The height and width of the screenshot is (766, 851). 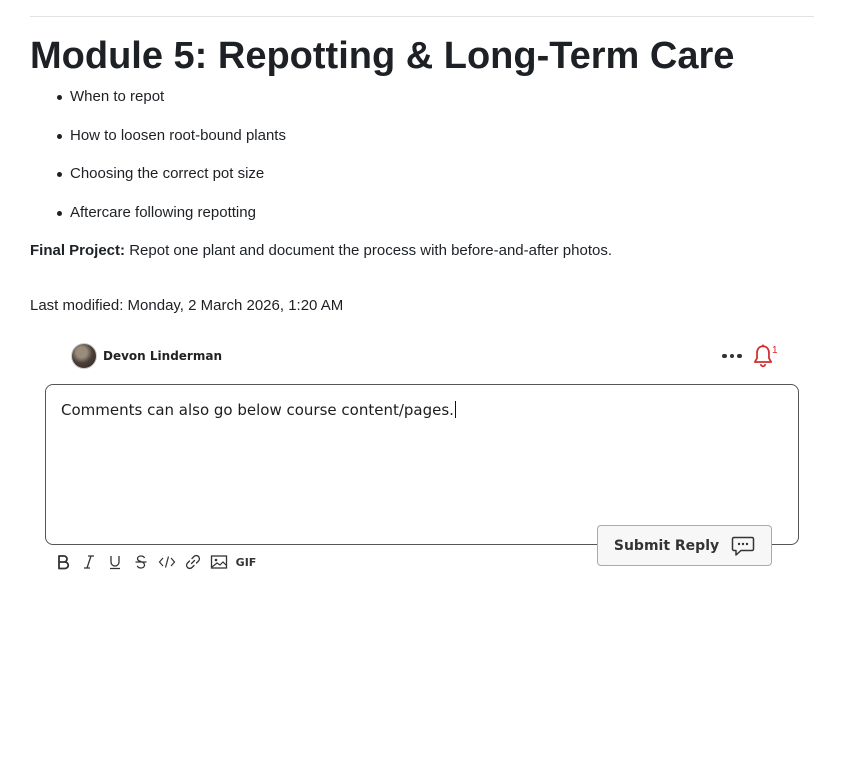 What do you see at coordinates (193, 562) in the screenshot?
I see `link-icon` at bounding box center [193, 562].